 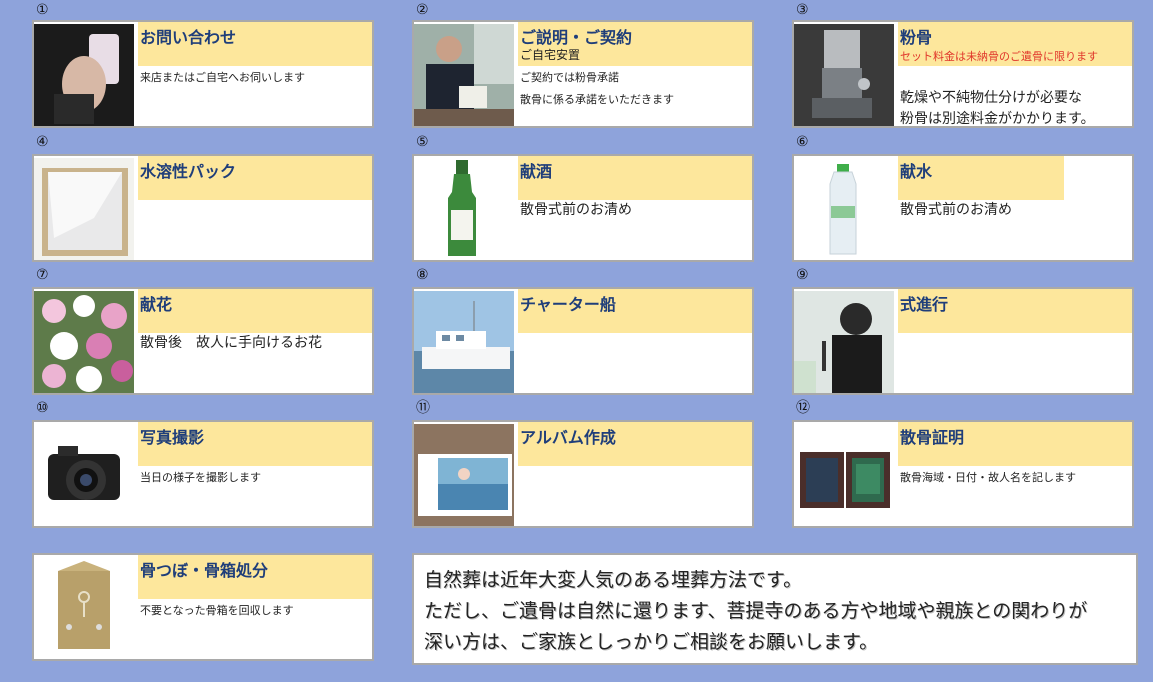 I want to click on step-card-water-offering: 献水 散骨式前のお清め, so click(x=963, y=208).